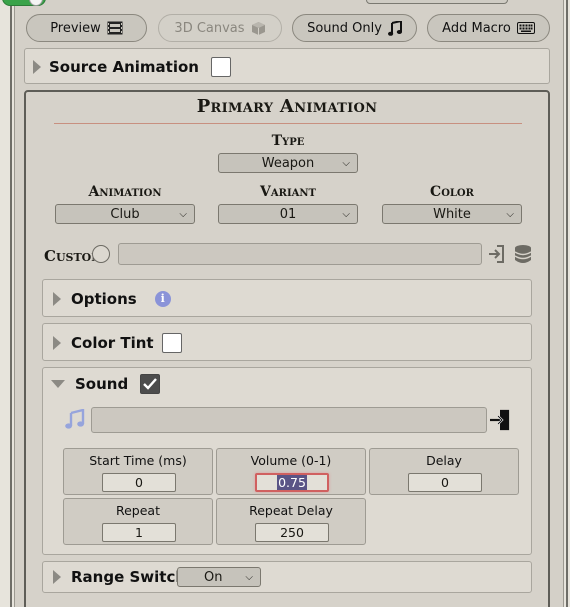 The width and height of the screenshot is (570, 607). I want to click on range-switch-section: Range Switch On ⌵, so click(287, 577).